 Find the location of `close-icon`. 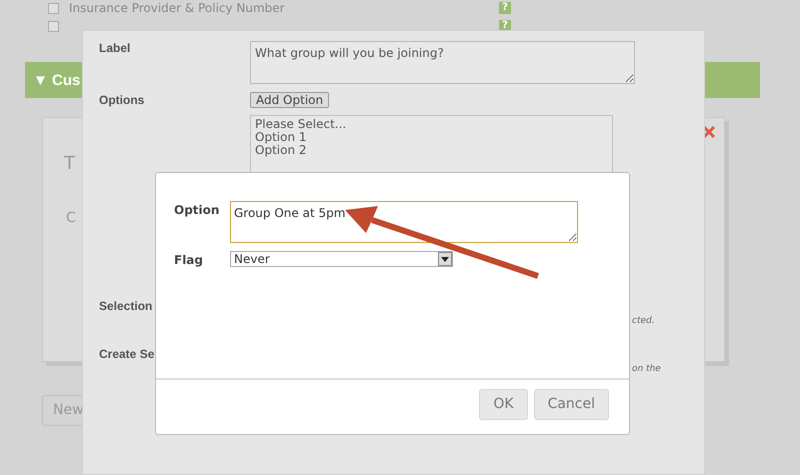

close-icon is located at coordinates (709, 132).